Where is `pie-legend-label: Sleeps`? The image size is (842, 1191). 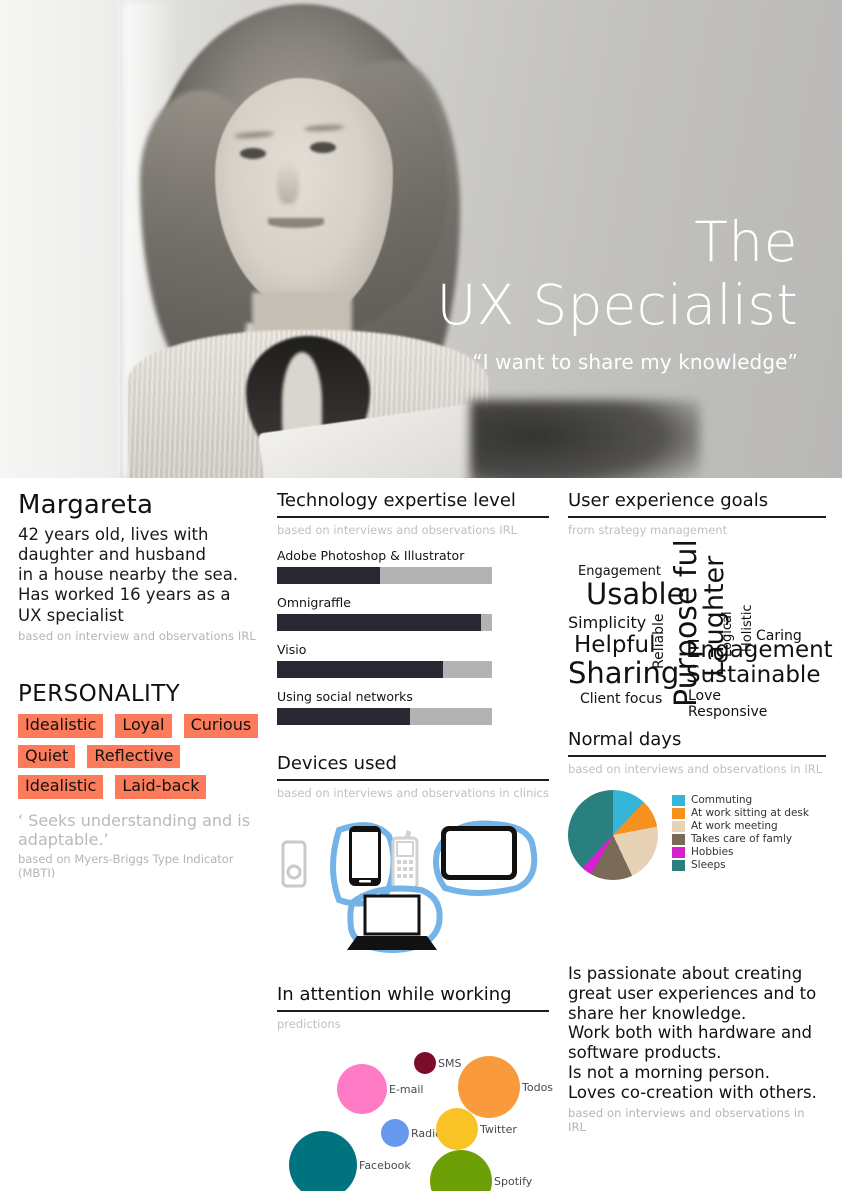
pie-legend-label: Sleeps is located at coordinates (708, 865).